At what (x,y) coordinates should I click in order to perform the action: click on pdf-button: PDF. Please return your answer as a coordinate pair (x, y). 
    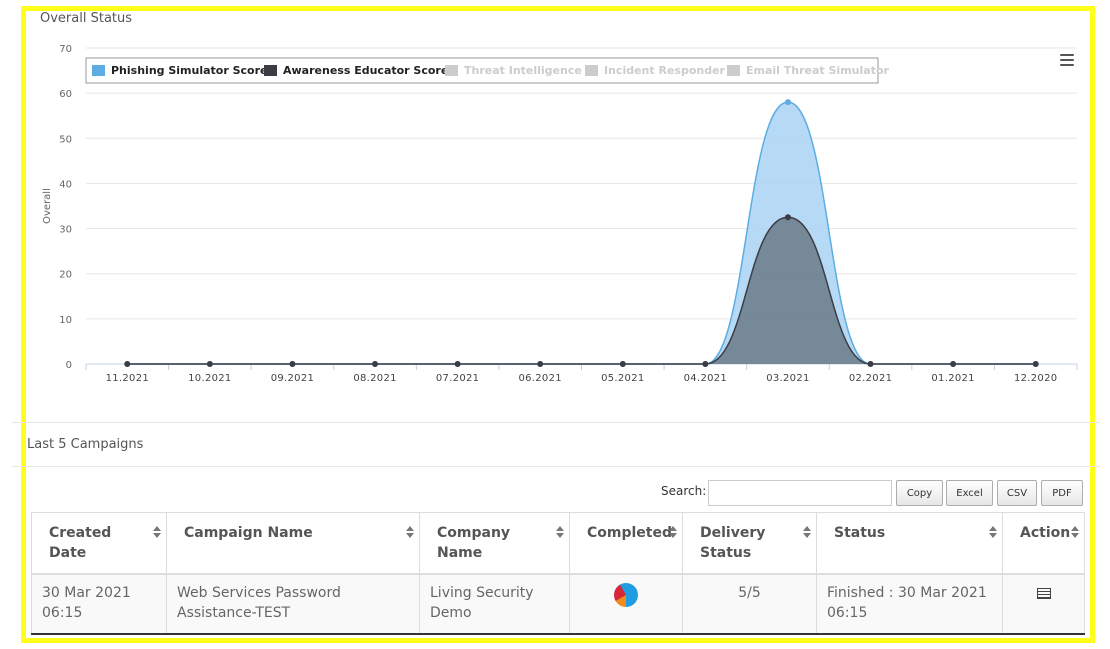
    Looking at the image, I should click on (1062, 493).